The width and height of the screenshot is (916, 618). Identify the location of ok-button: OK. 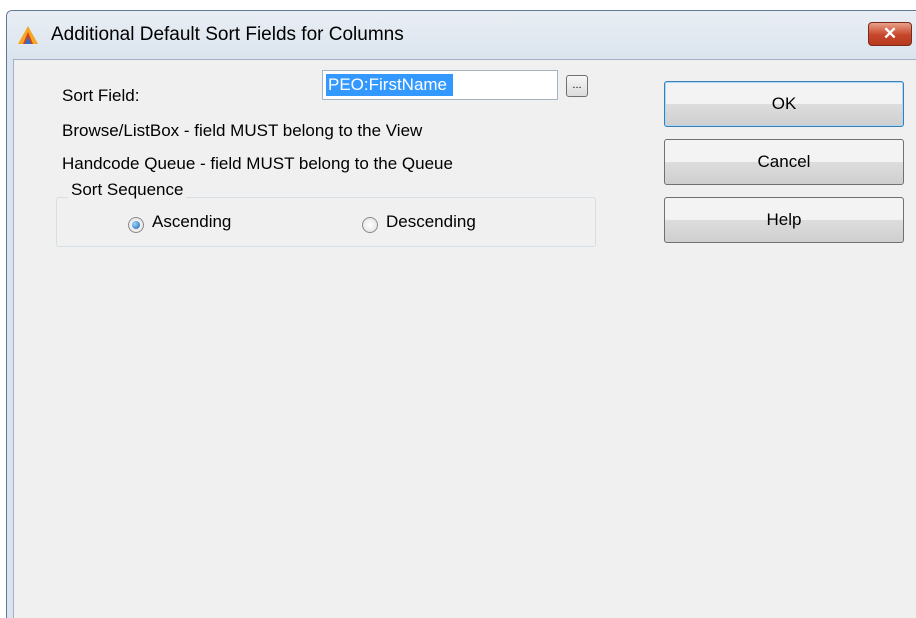
(784, 104).